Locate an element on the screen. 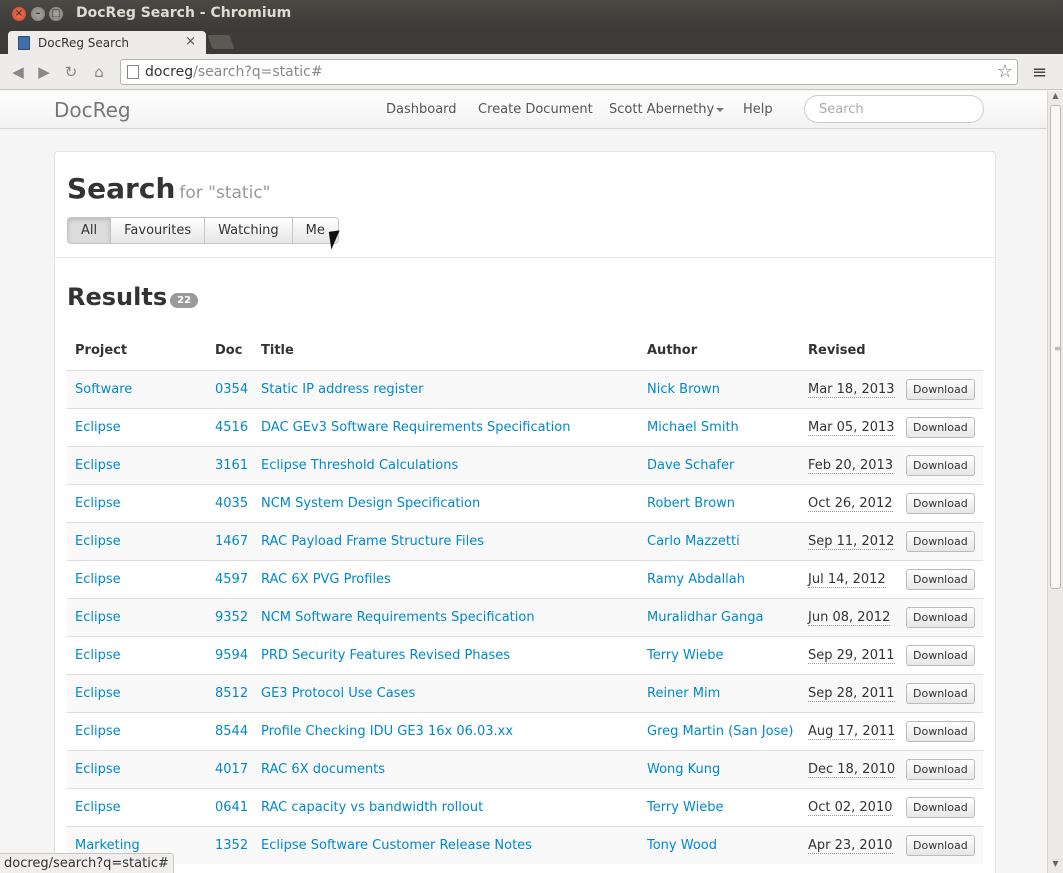  filter-watching-button: Watching is located at coordinates (249, 230).